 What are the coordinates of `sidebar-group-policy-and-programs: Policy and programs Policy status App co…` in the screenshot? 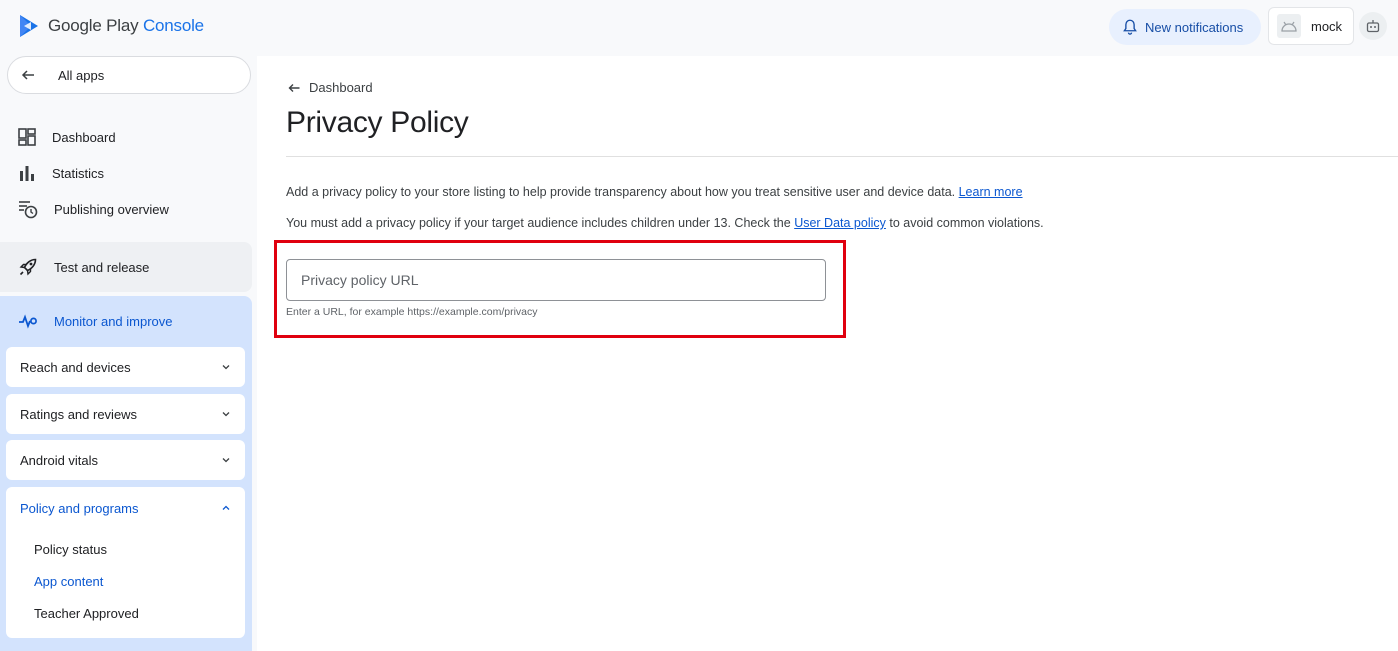 It's located at (125, 562).